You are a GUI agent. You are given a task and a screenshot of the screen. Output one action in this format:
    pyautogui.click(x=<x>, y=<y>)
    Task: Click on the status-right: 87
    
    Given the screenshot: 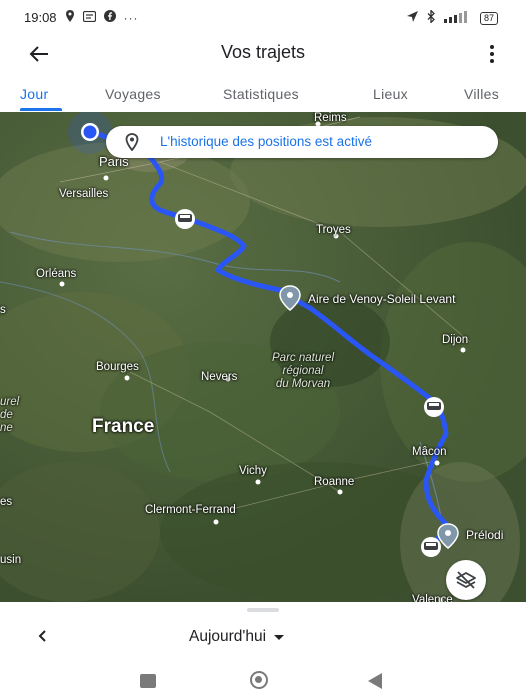 What is the action you would take?
    pyautogui.click(x=452, y=17)
    